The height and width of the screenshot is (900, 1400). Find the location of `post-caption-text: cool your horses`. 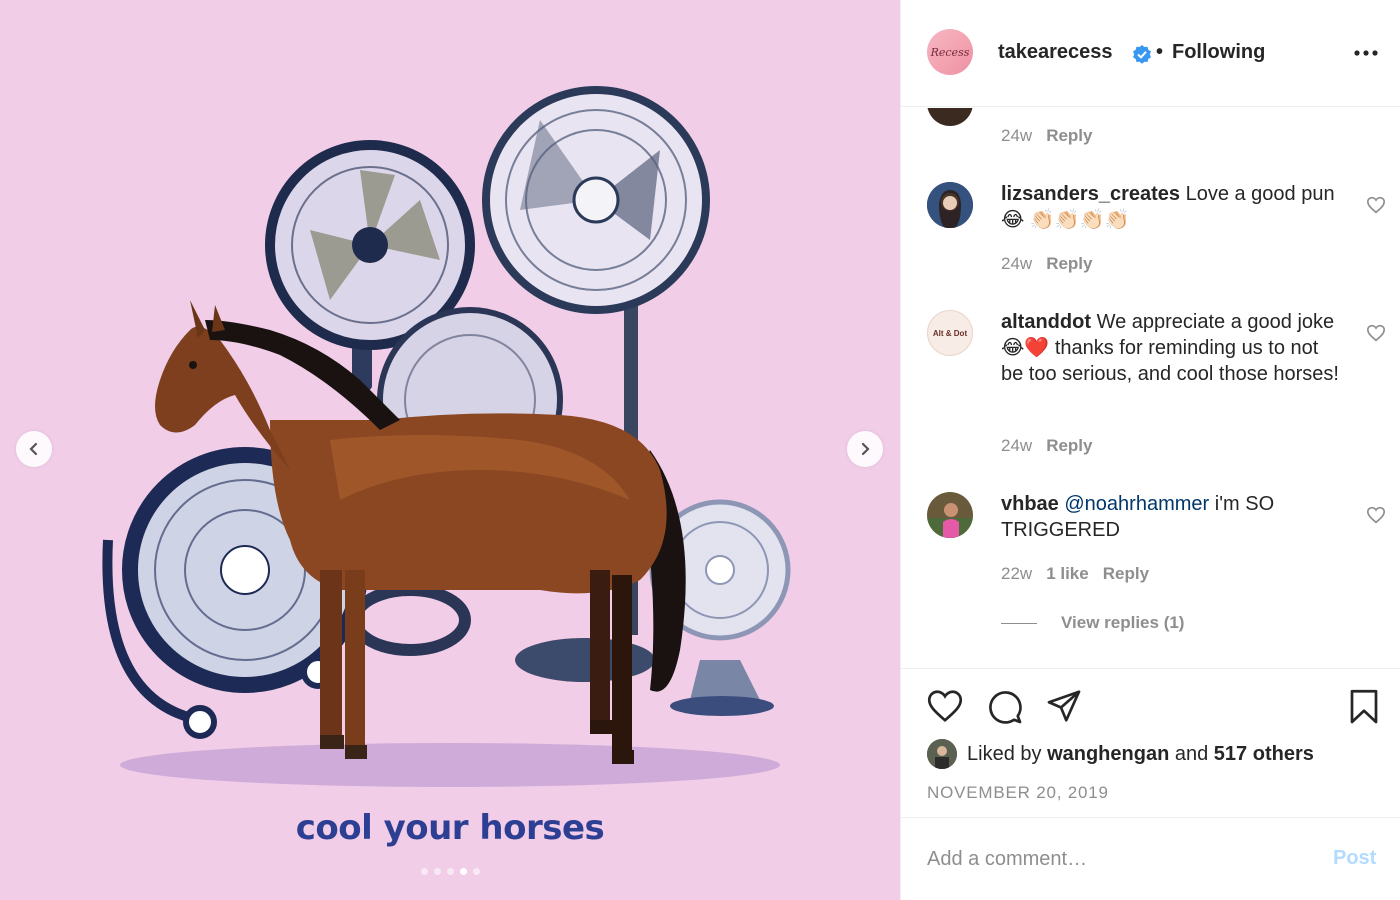

post-caption-text: cool your horses is located at coordinates (450, 828).